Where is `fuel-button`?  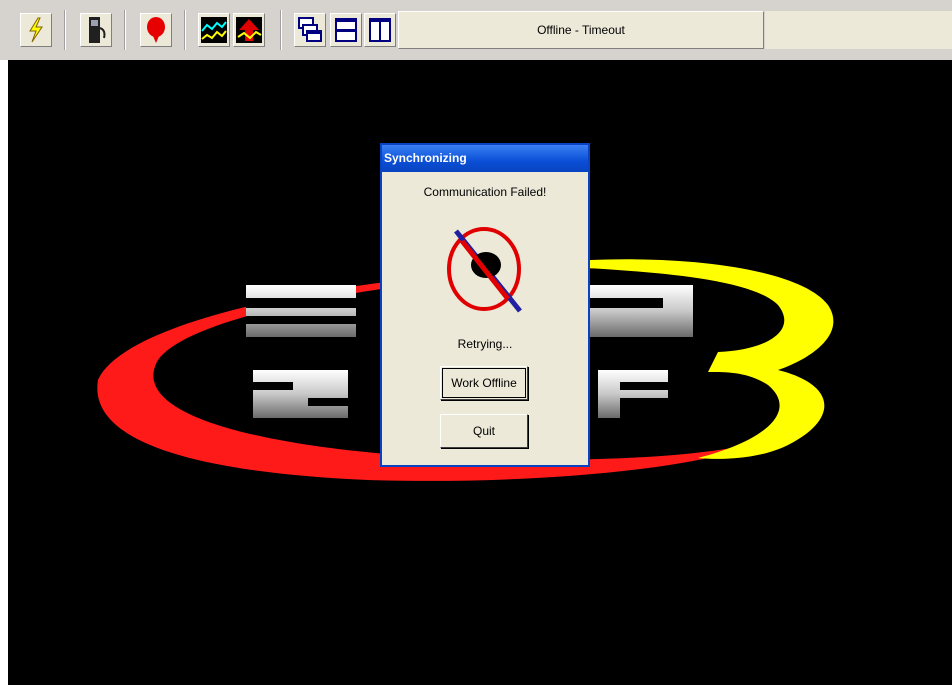 fuel-button is located at coordinates (96, 30).